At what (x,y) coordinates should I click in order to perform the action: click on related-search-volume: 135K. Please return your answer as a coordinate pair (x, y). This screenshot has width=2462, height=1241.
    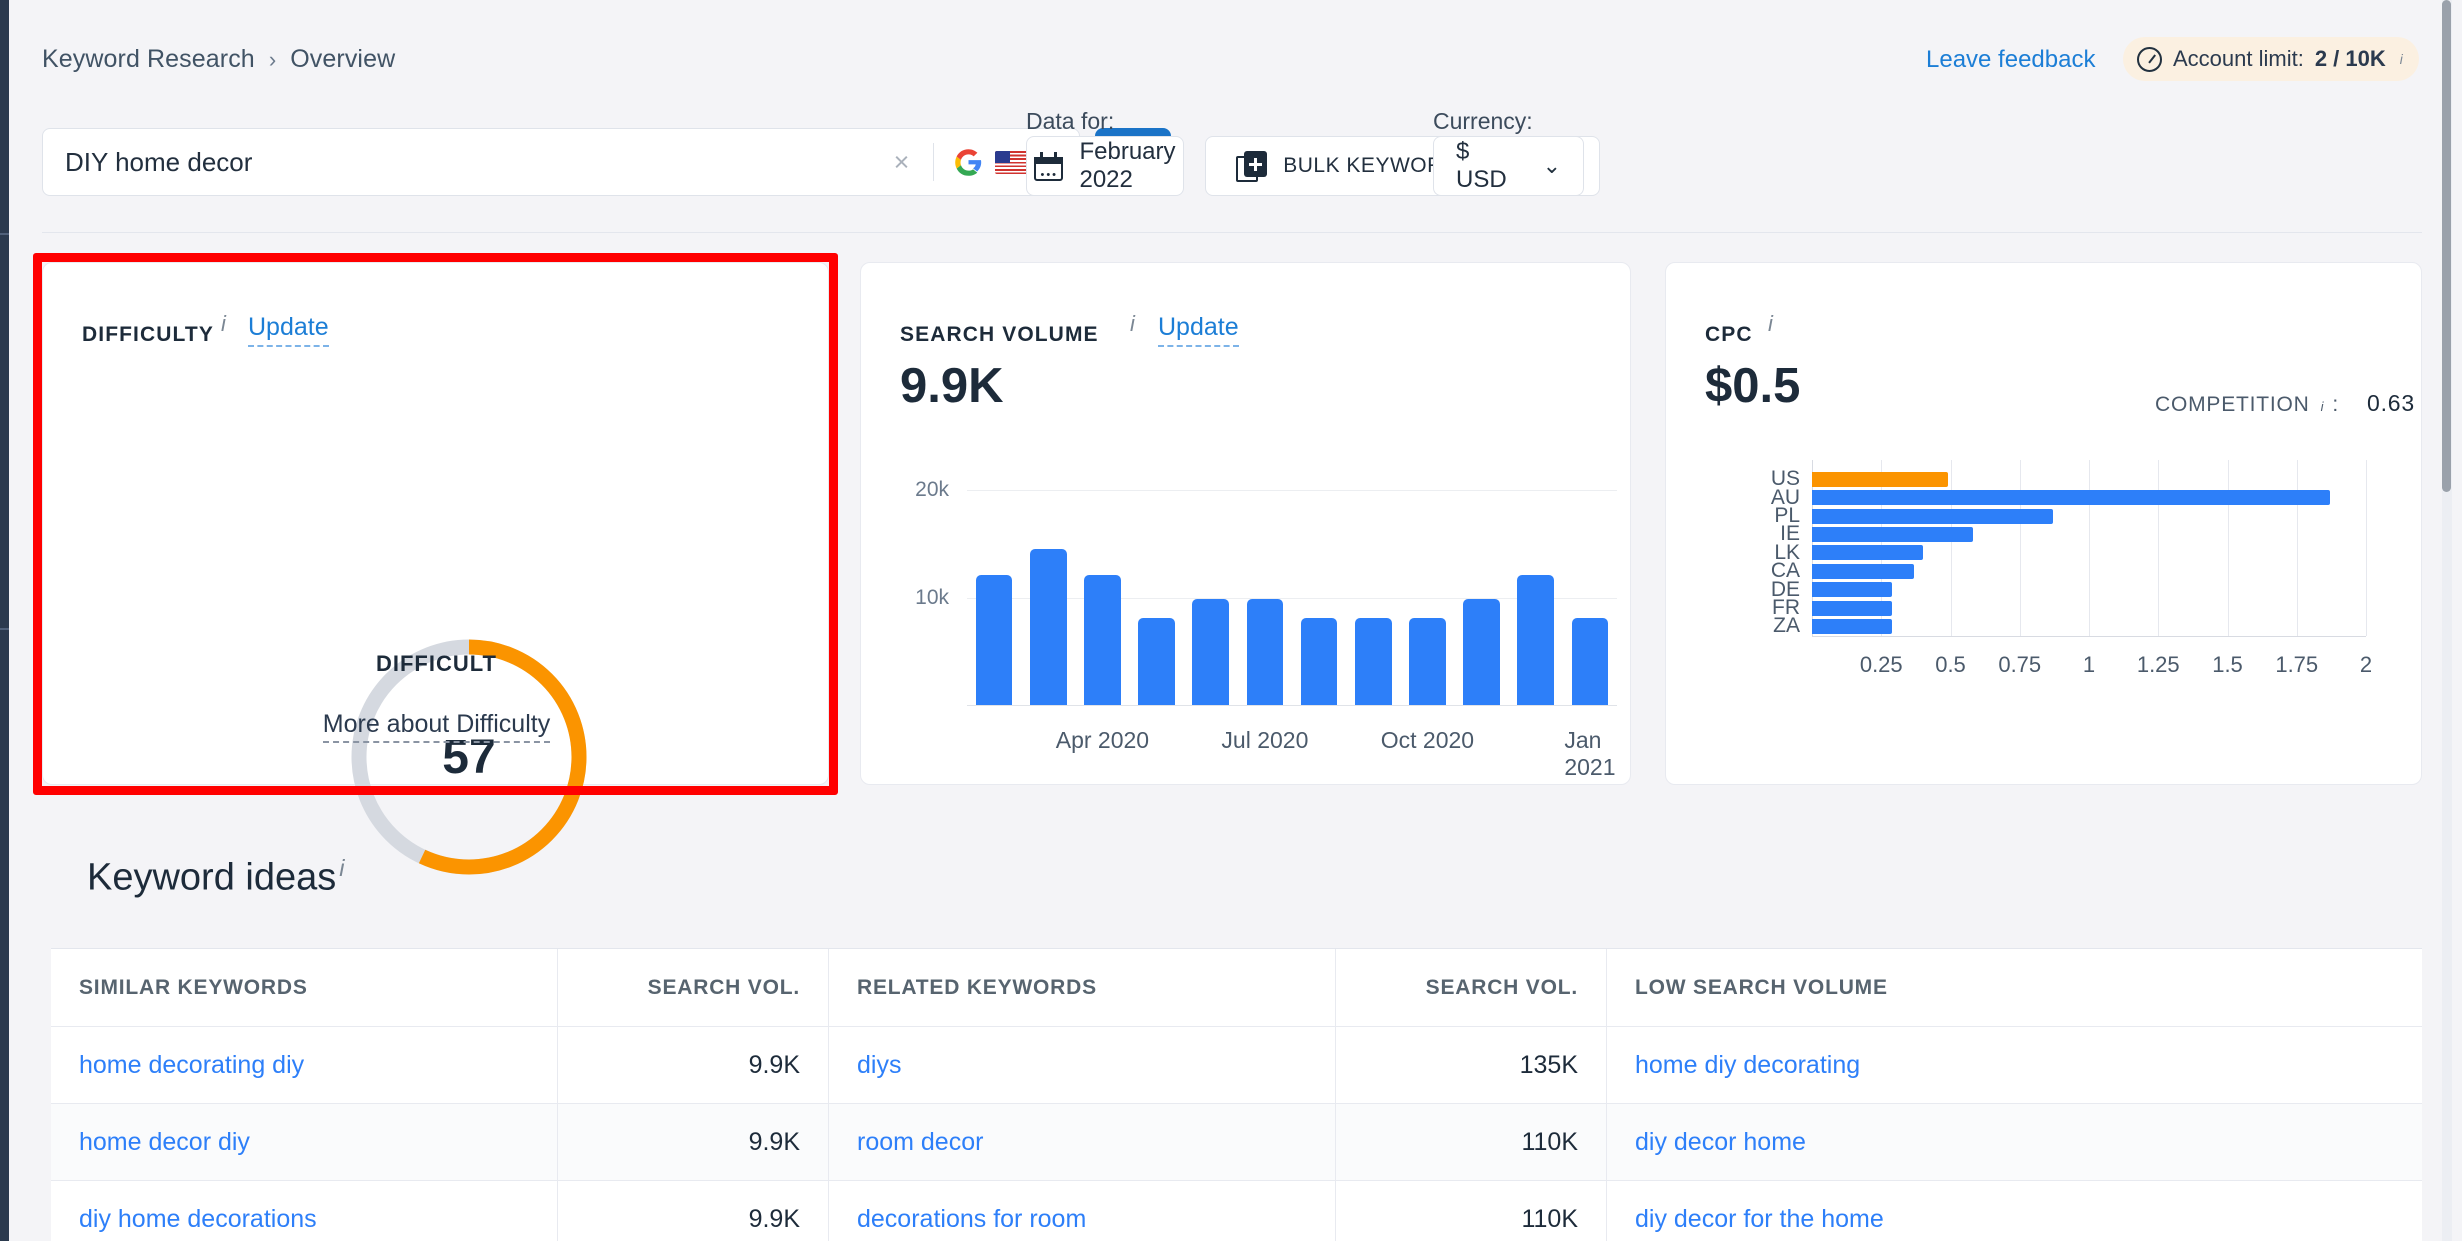
    Looking at the image, I should click on (1548, 1064).